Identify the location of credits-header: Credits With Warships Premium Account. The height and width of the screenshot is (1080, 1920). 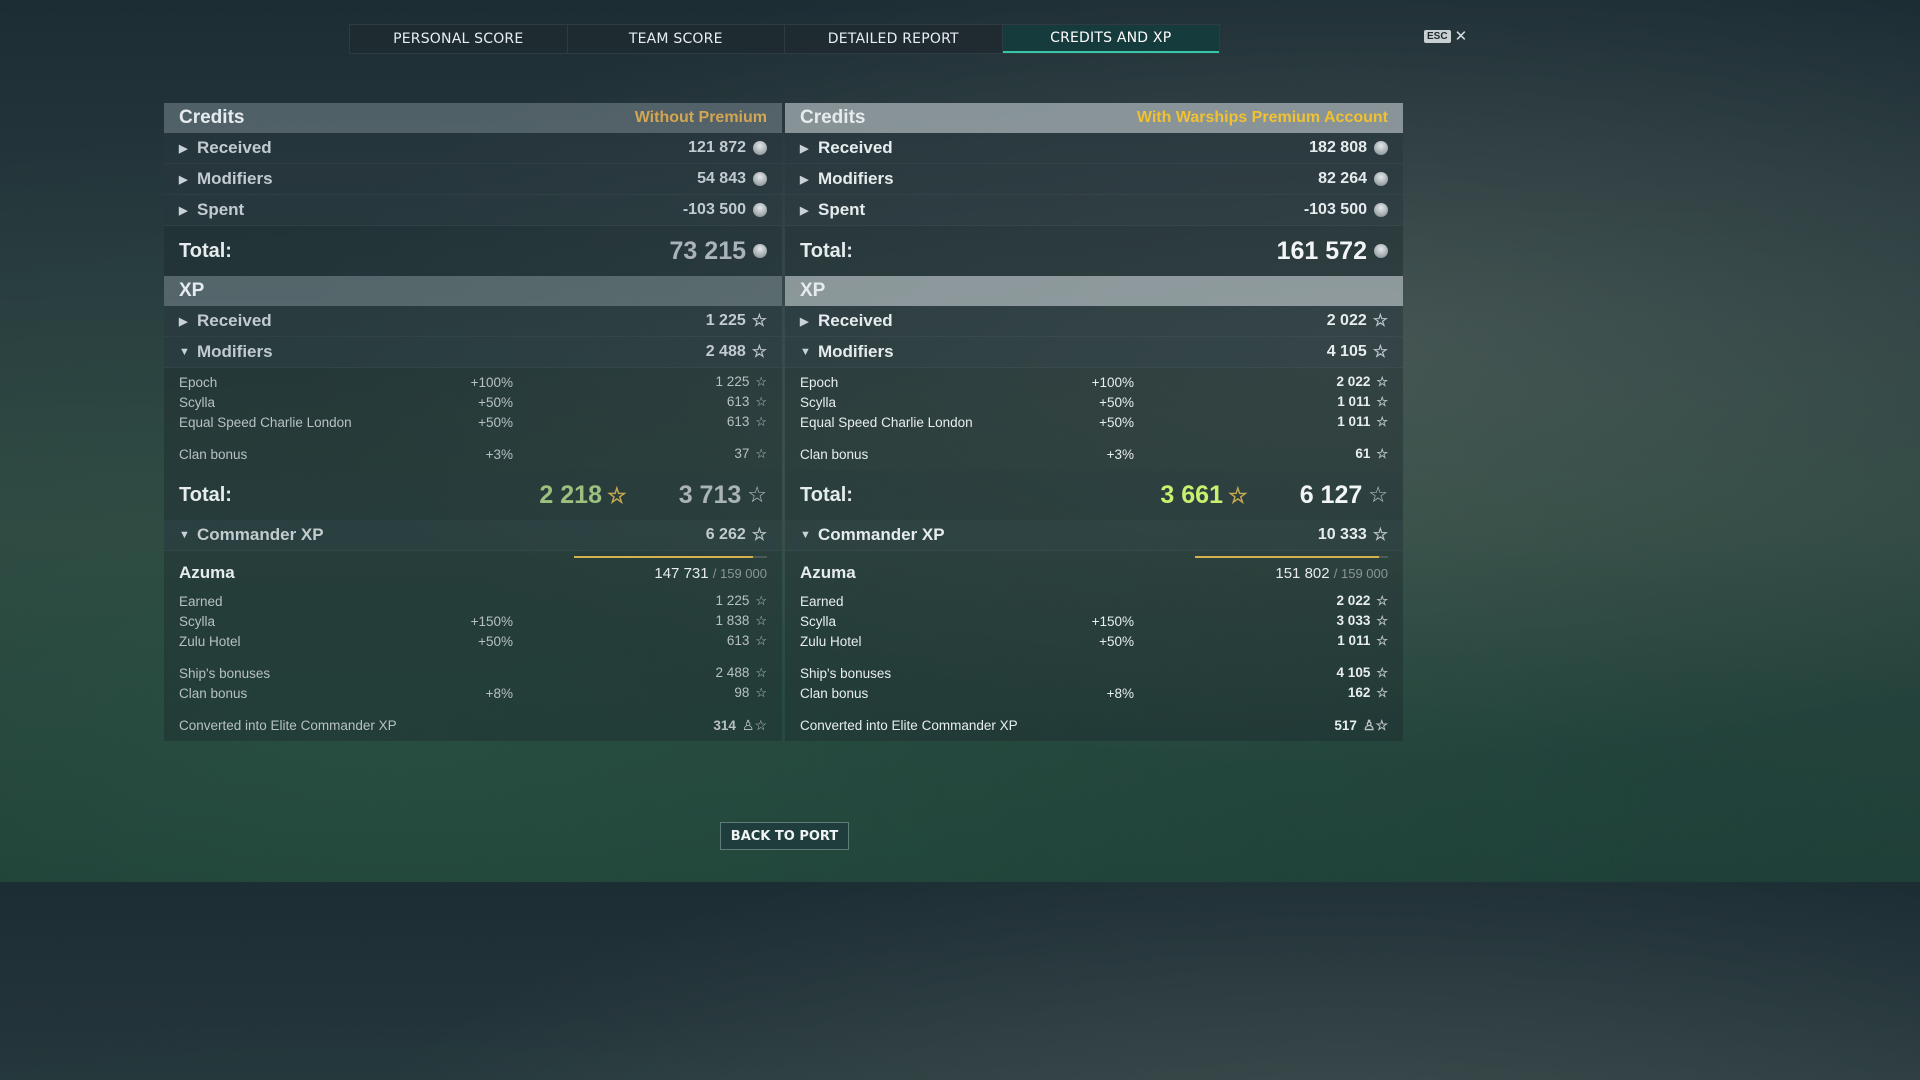
(1094, 118).